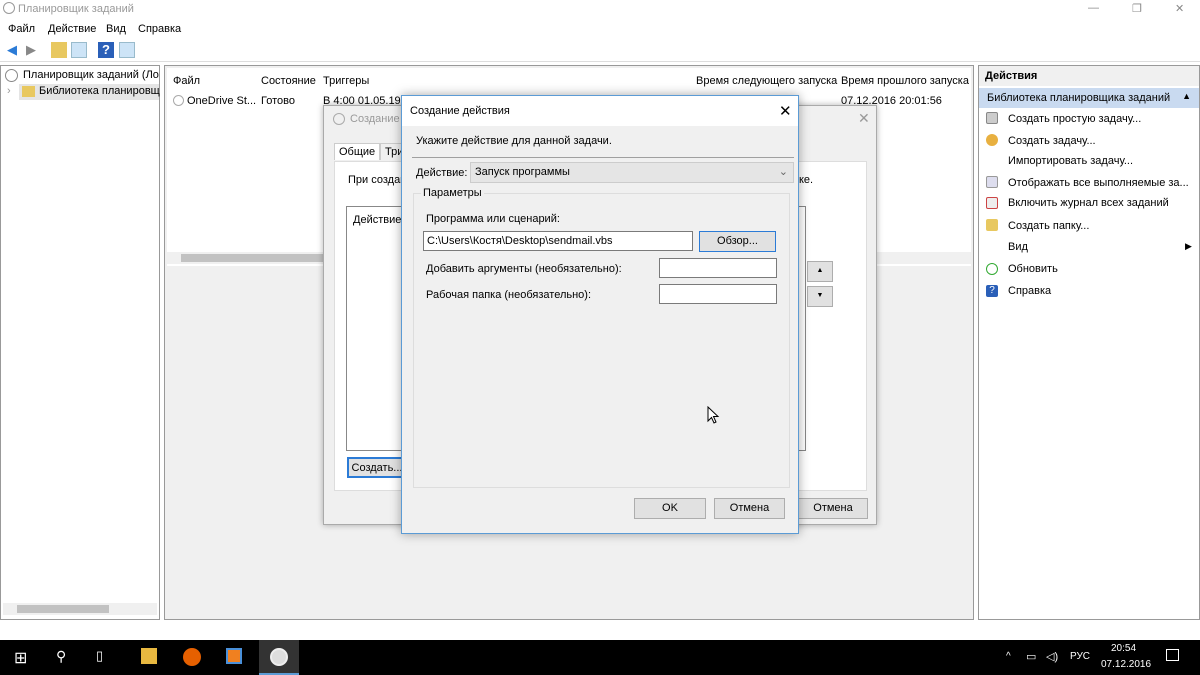  Describe the element at coordinates (99, 656) in the screenshot. I see `task-view-icon: ▯` at that location.